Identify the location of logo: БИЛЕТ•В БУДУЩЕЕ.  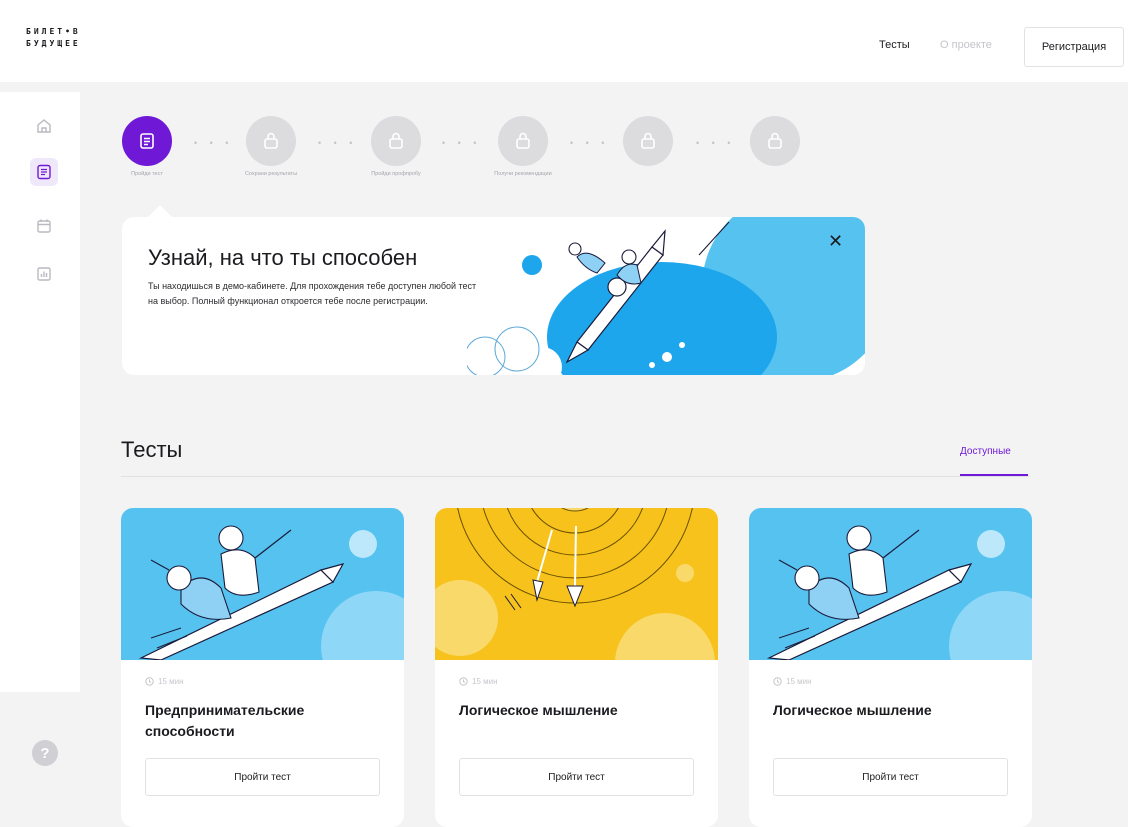
(53, 38).